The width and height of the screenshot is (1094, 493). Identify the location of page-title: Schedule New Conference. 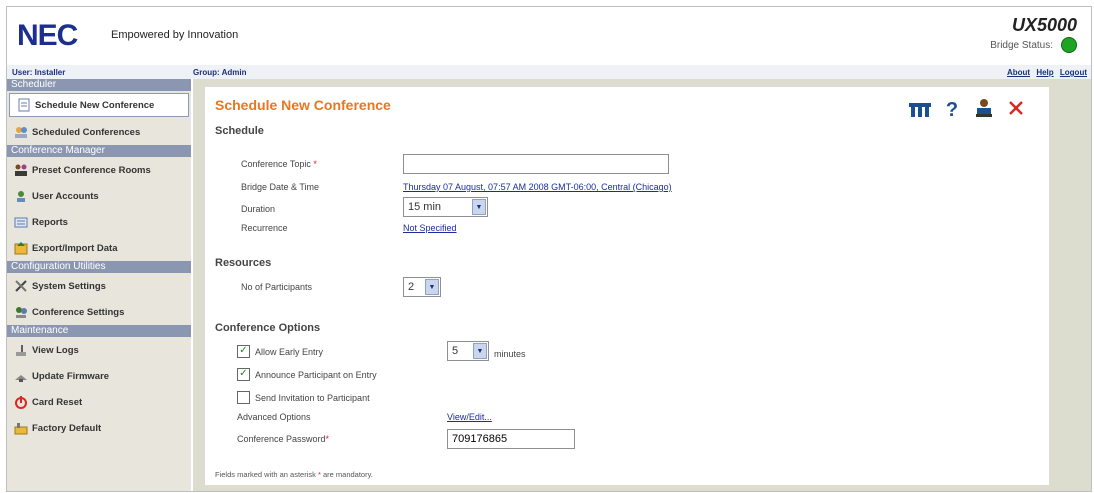
(303, 105).